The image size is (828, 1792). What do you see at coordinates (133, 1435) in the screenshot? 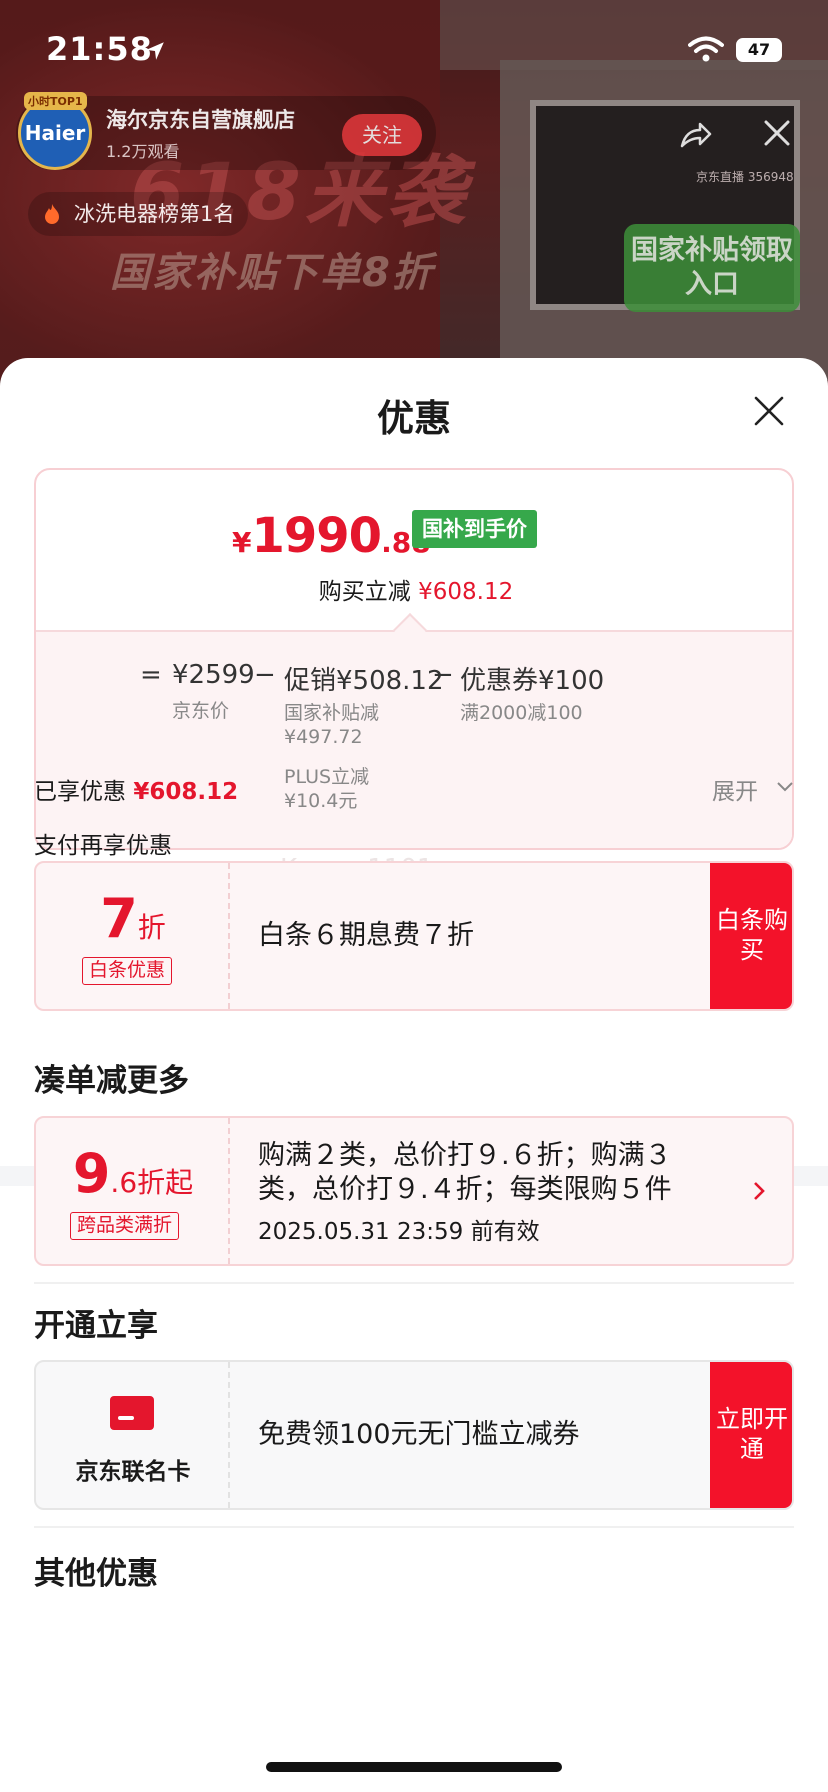
I see `coupon-left: 京东联名卡` at bounding box center [133, 1435].